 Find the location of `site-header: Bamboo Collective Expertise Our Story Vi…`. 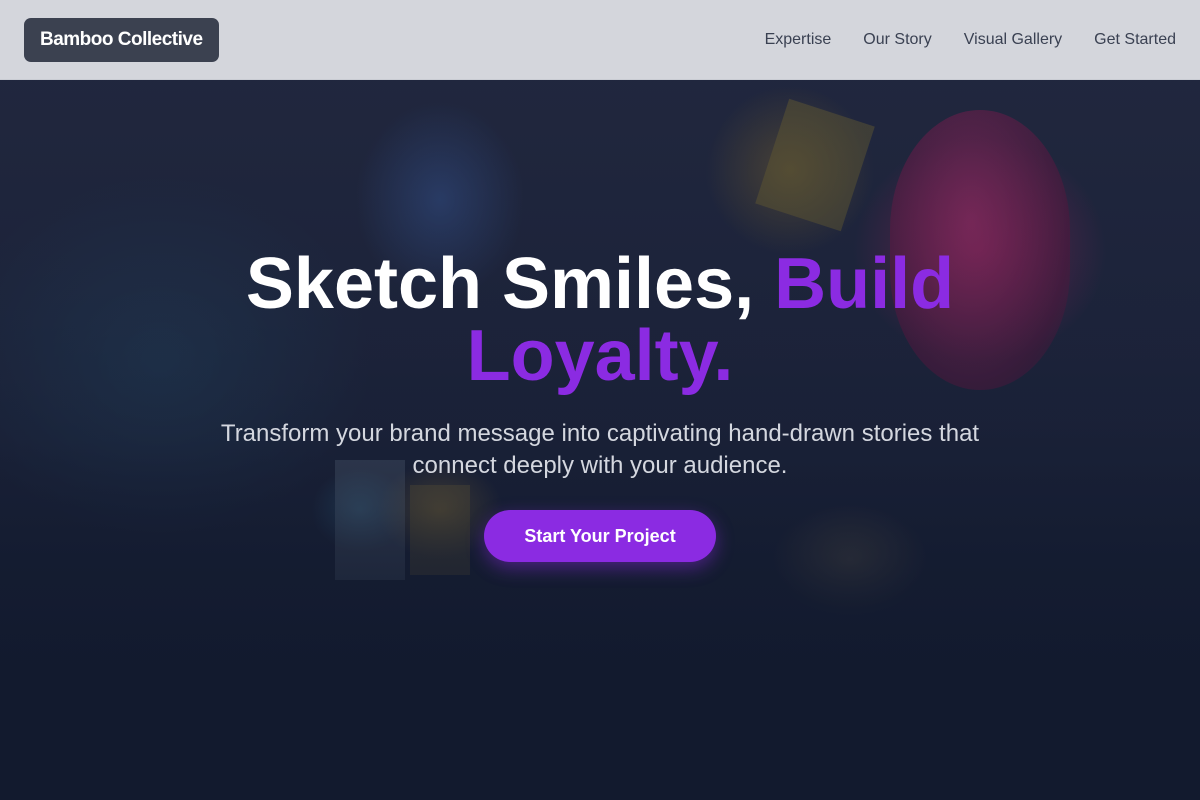

site-header: Bamboo Collective Expertise Our Story Vi… is located at coordinates (600, 40).